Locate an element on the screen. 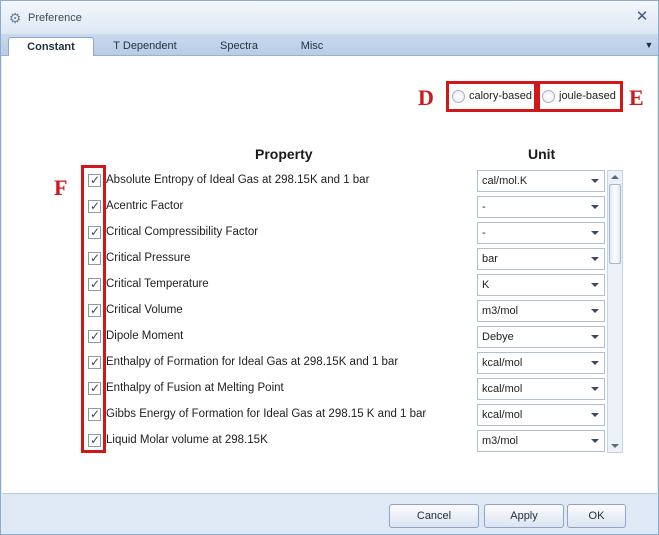  apply-button: Apply is located at coordinates (524, 516).